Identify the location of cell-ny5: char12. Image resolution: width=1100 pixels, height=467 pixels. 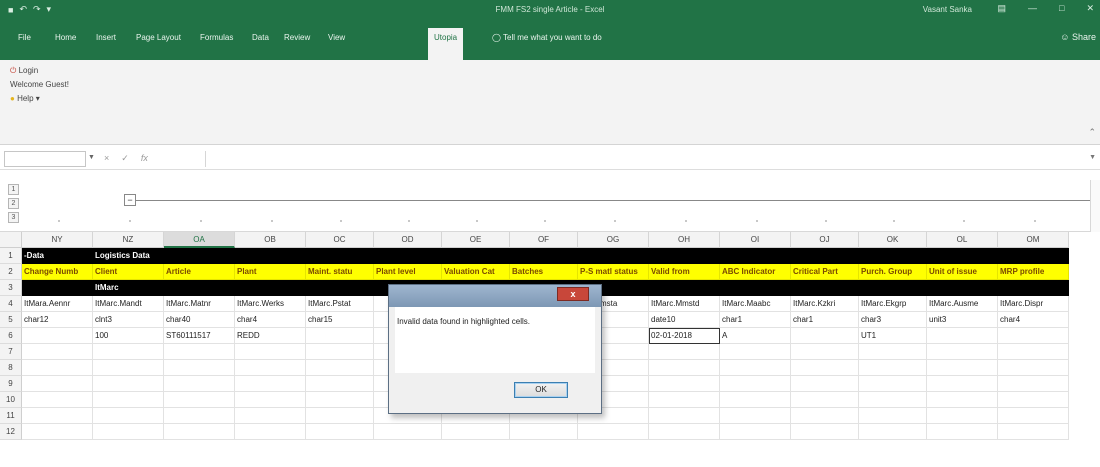
(57, 320).